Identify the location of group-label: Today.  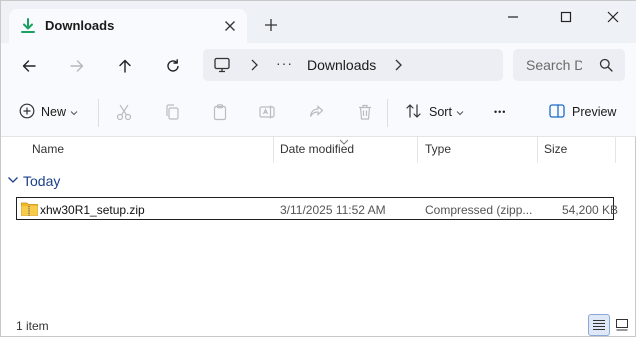
(42, 181).